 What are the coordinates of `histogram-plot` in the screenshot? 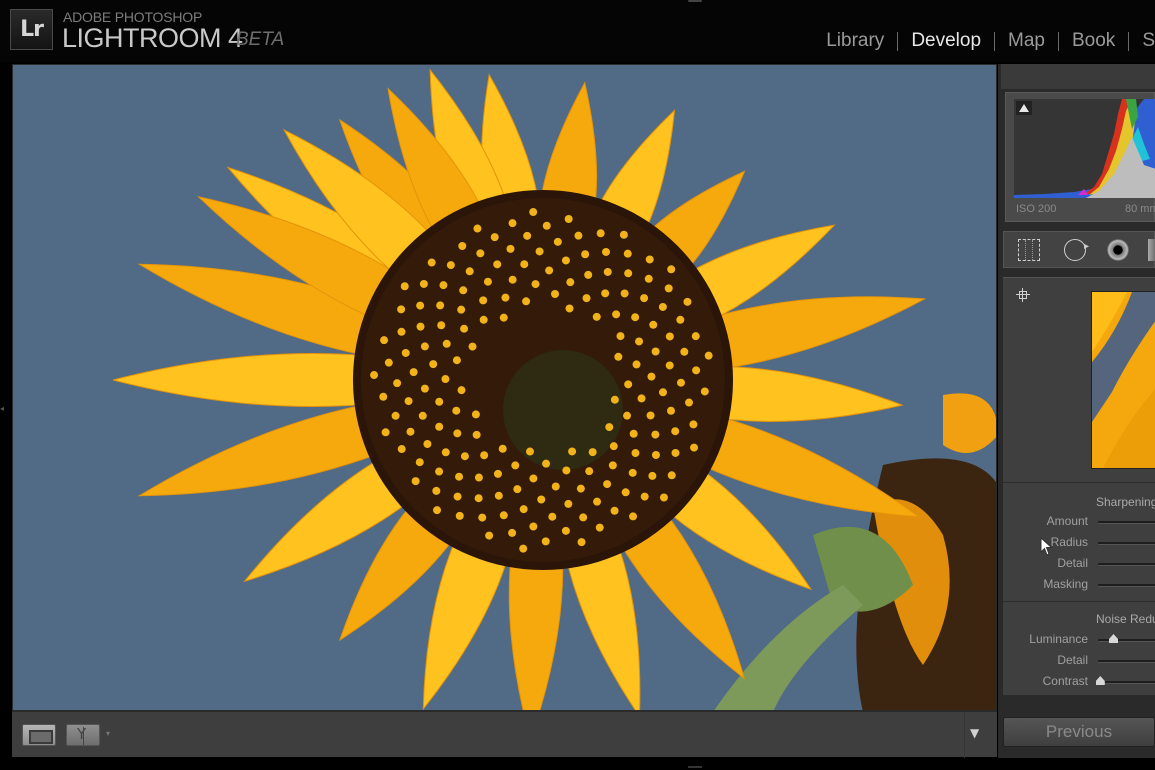 It's located at (1084, 148).